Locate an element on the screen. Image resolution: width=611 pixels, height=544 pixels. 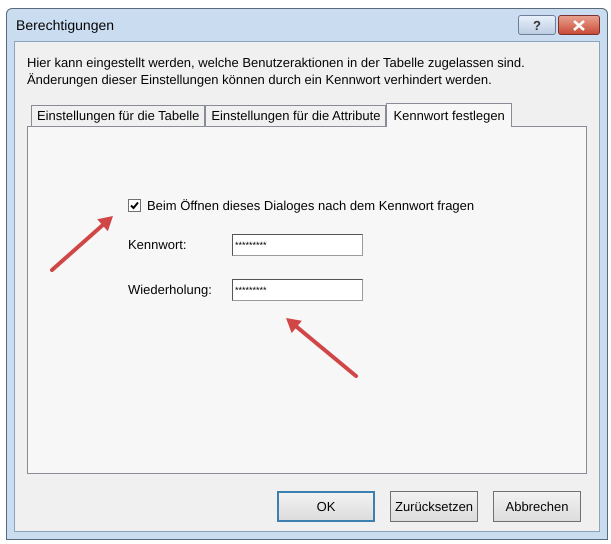
close-button is located at coordinates (579, 25).